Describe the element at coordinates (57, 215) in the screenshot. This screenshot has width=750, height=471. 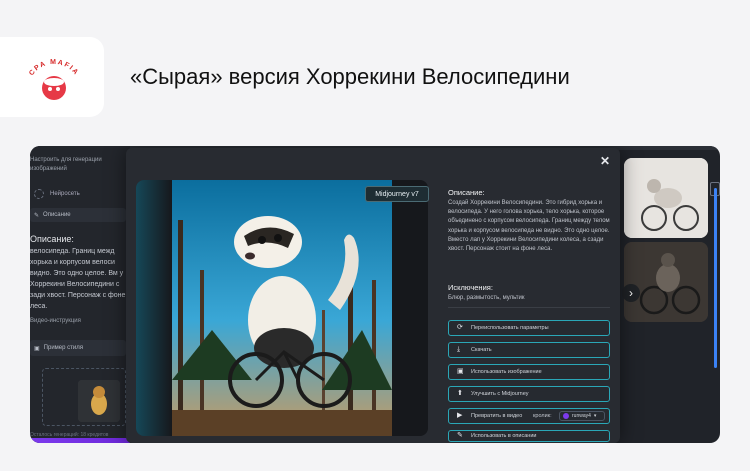
I see `tab-description-label: Описание` at that location.